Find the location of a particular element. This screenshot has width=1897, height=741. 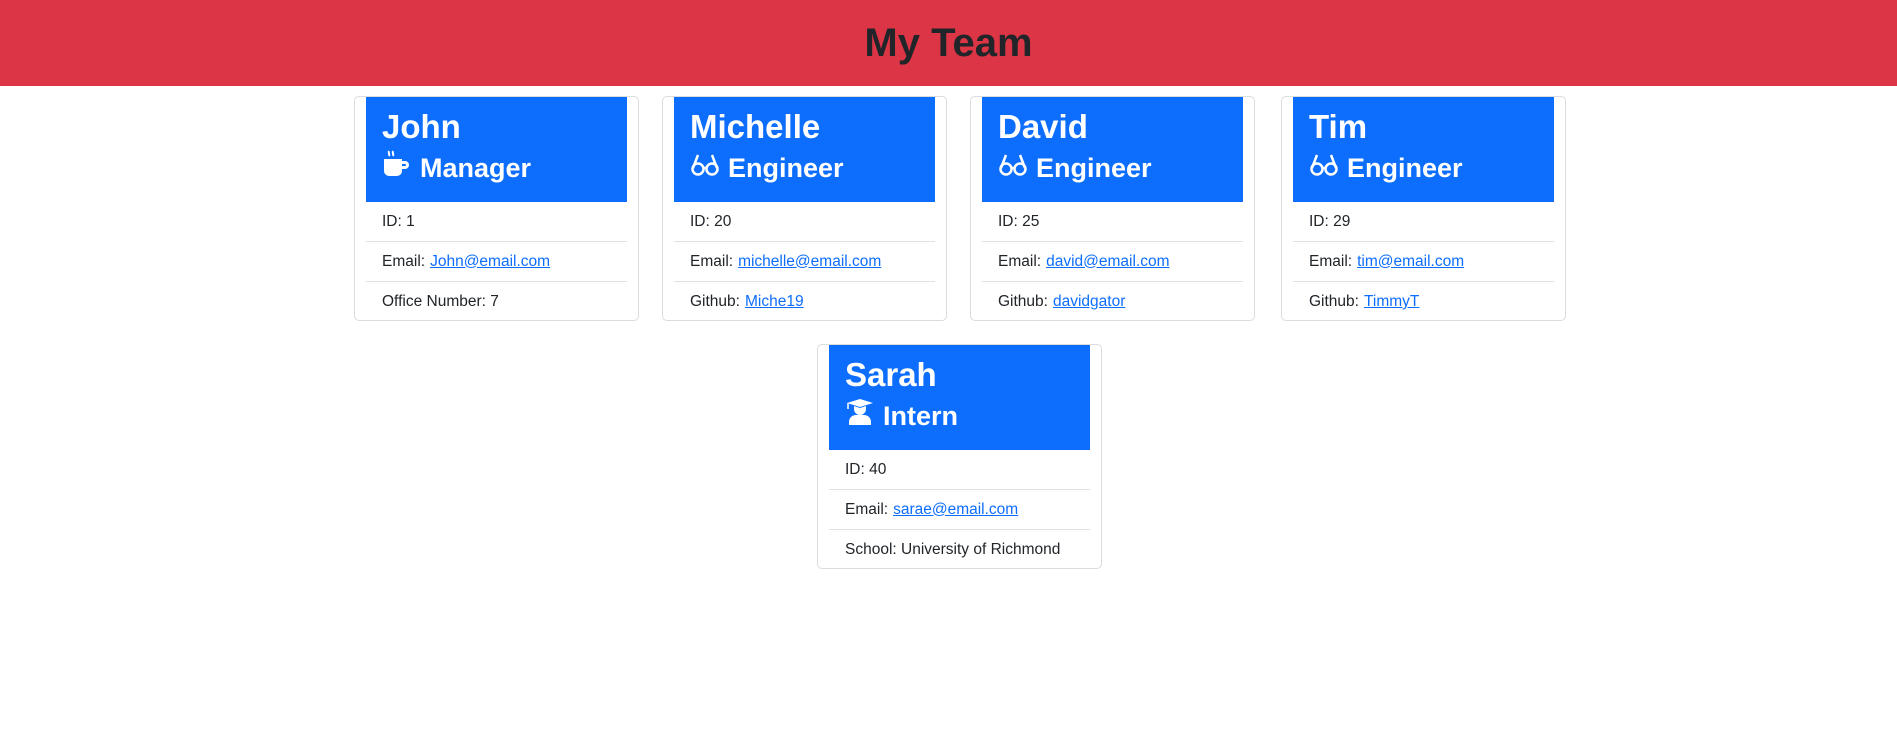

id-row: ID: 25 is located at coordinates (1112, 222).